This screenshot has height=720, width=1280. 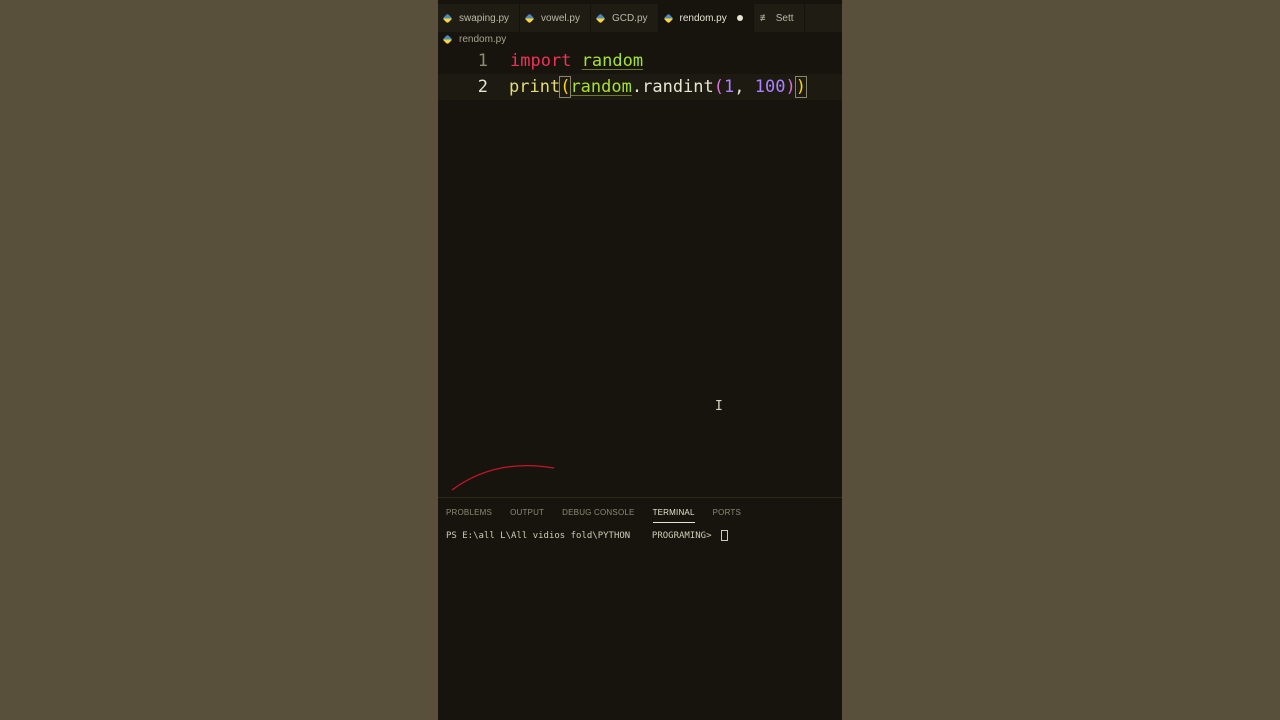 I want to click on tab-gcd-py: GCD.py, so click(x=624, y=18).